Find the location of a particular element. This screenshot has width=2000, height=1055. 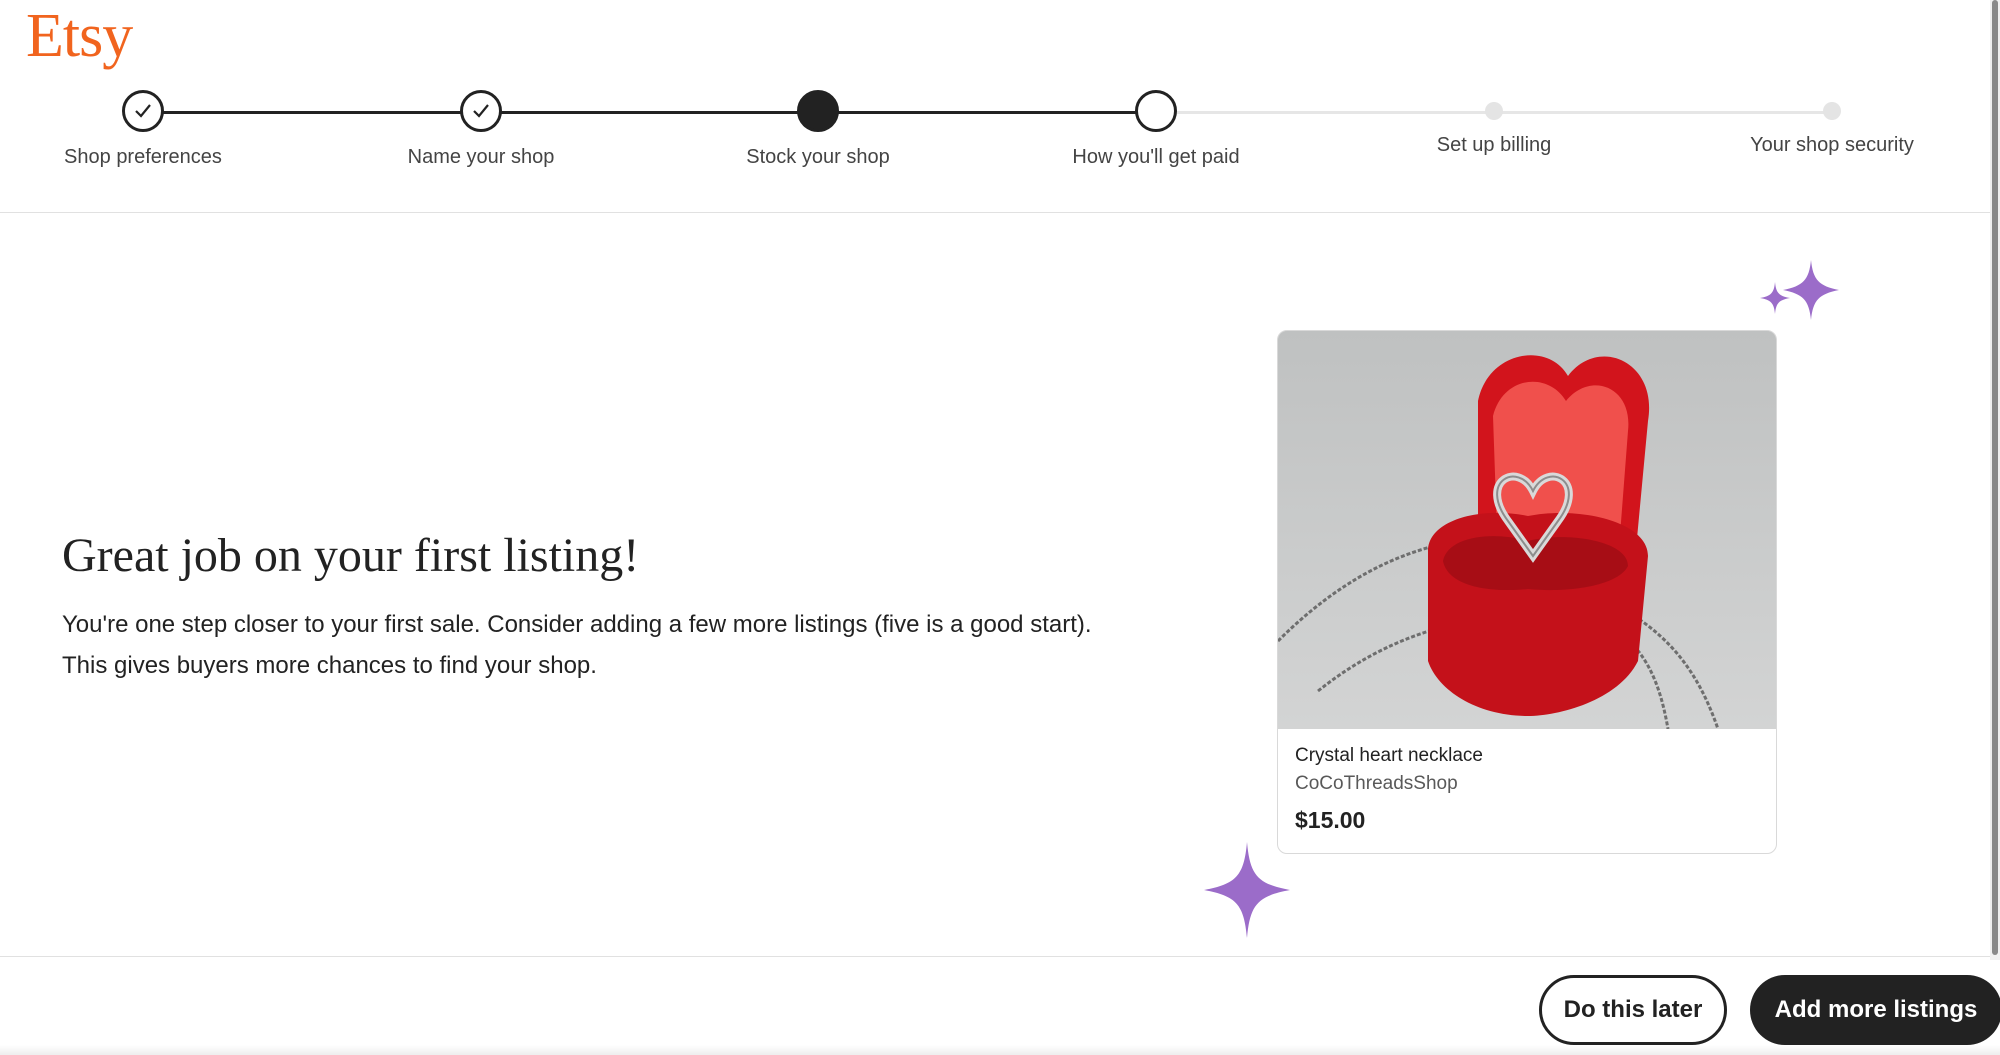

step-label: Shop preferences is located at coordinates (143, 157).